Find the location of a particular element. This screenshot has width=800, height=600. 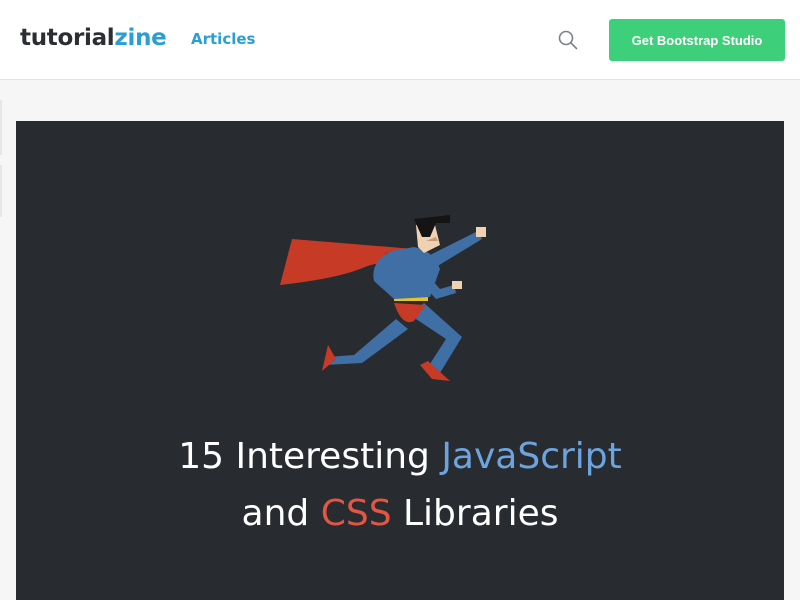

title-line-2: and CSS Libraries is located at coordinates (400, 513).